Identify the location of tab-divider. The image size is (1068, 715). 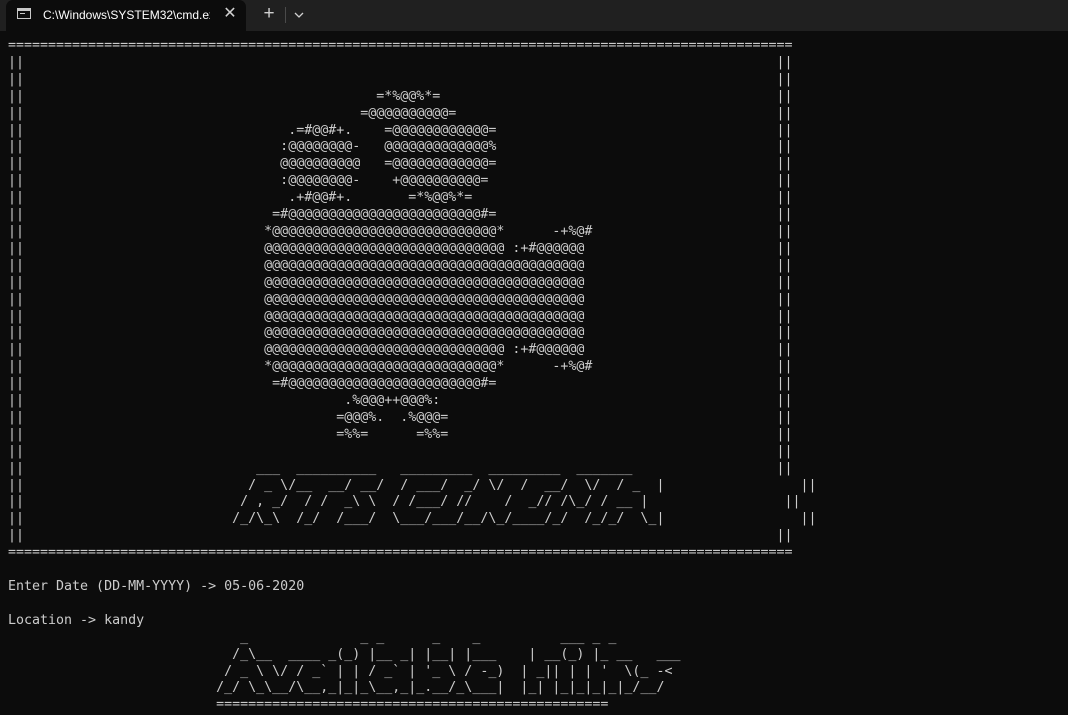
(285, 15).